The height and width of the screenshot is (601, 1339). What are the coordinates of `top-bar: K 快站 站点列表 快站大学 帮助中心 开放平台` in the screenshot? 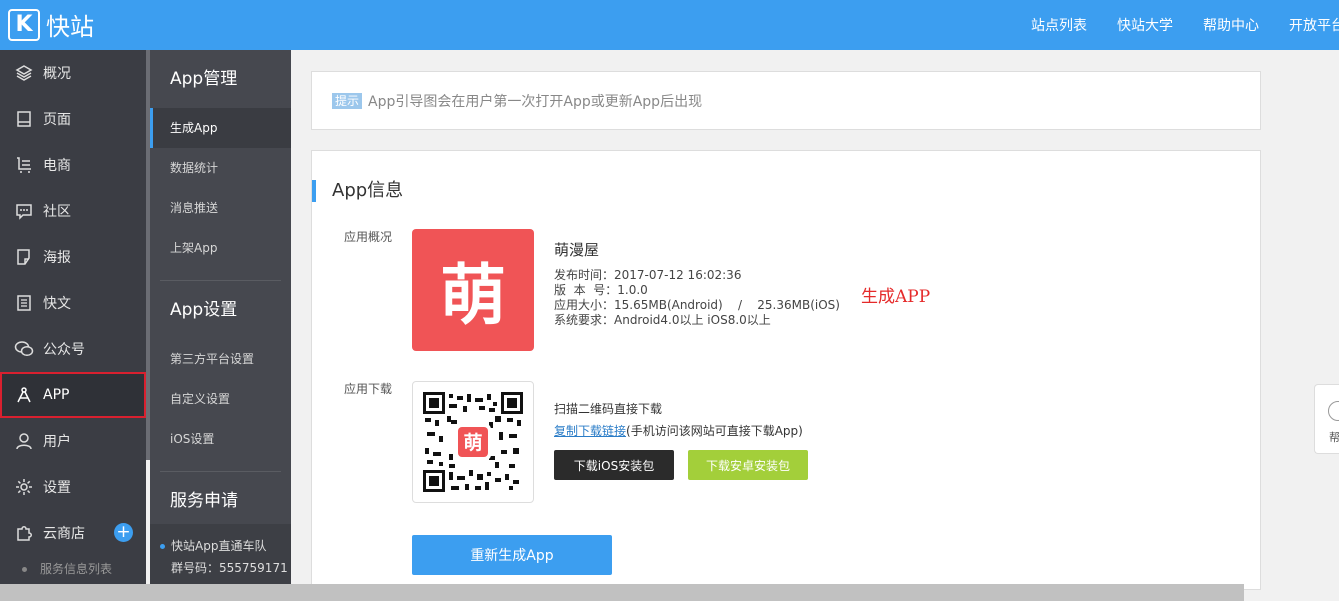 It's located at (669, 25).